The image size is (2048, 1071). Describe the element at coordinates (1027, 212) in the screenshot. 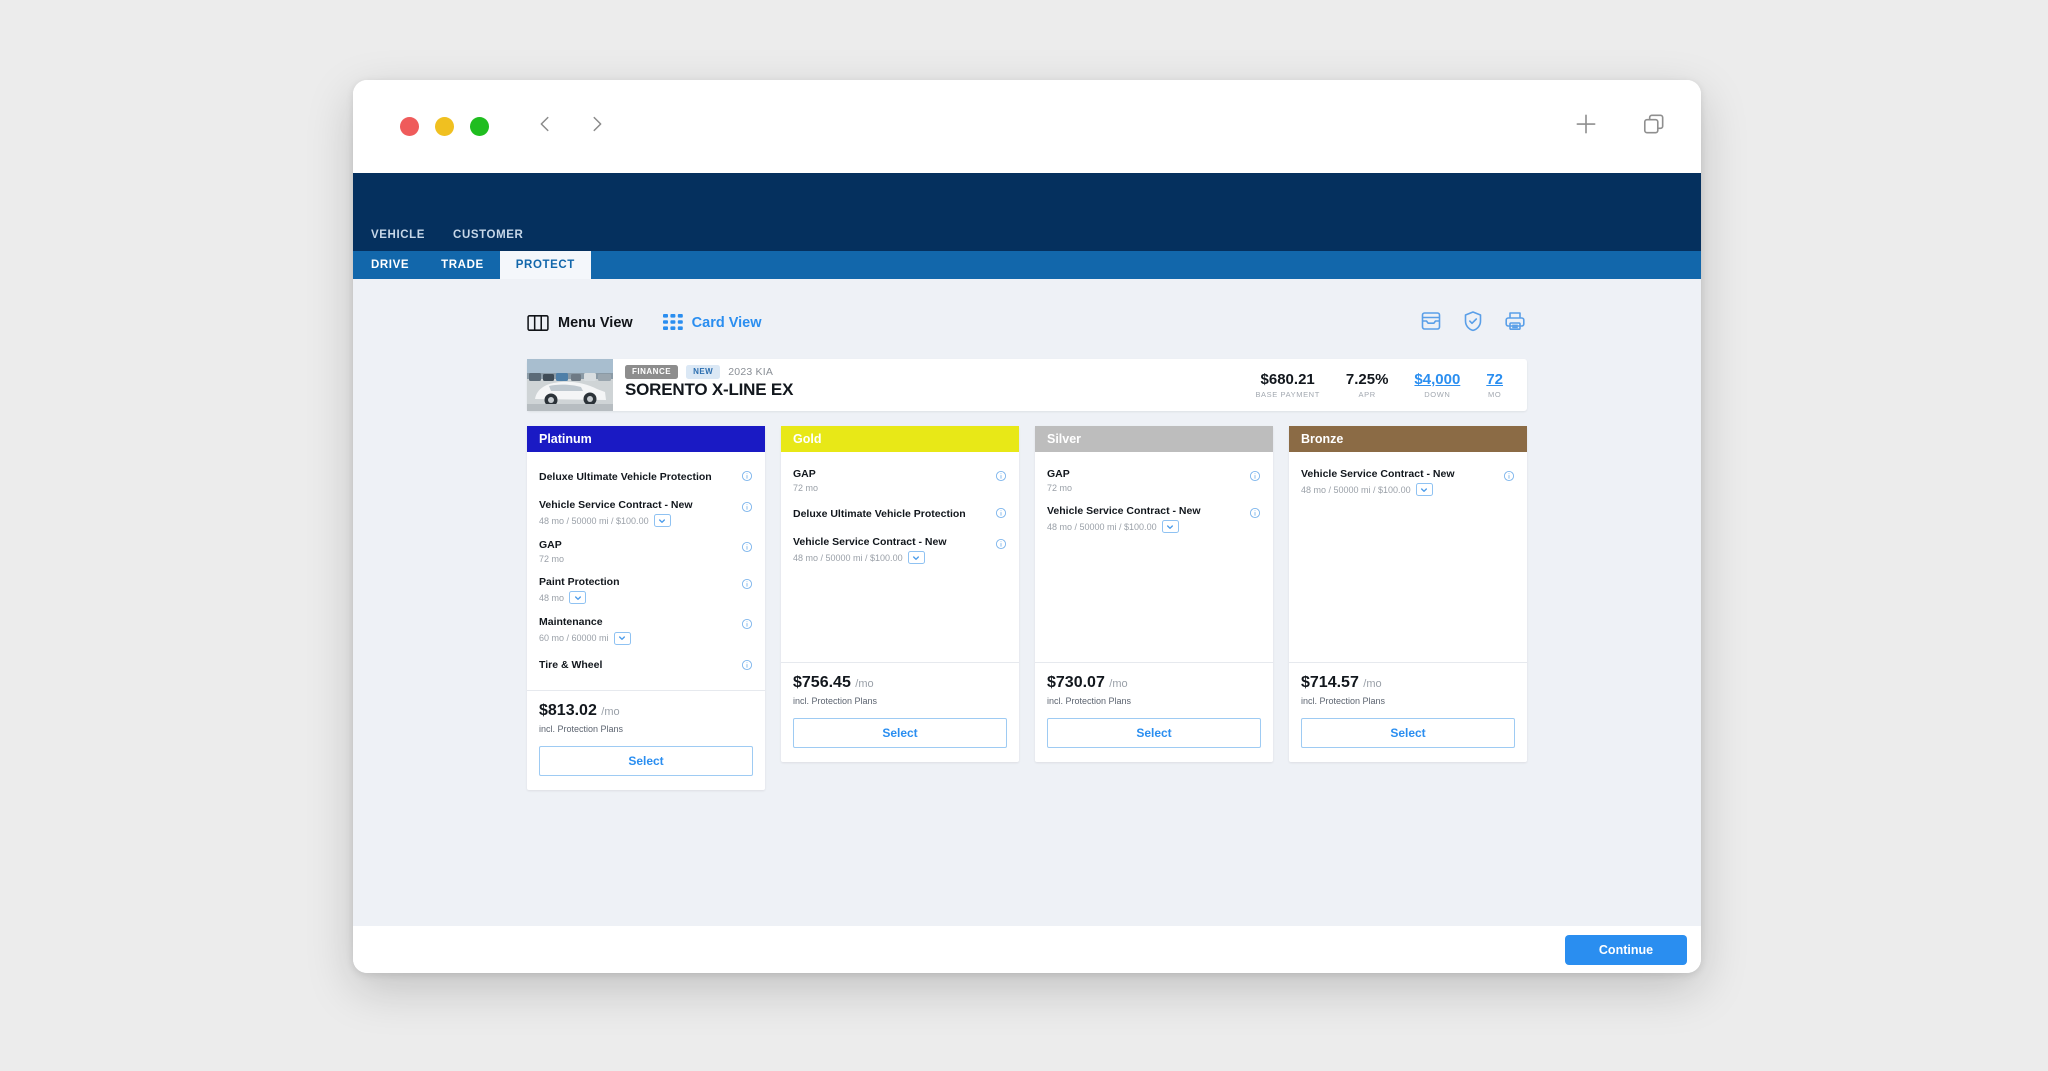

I see `app-header: VEHICLE CUSTOMER` at that location.